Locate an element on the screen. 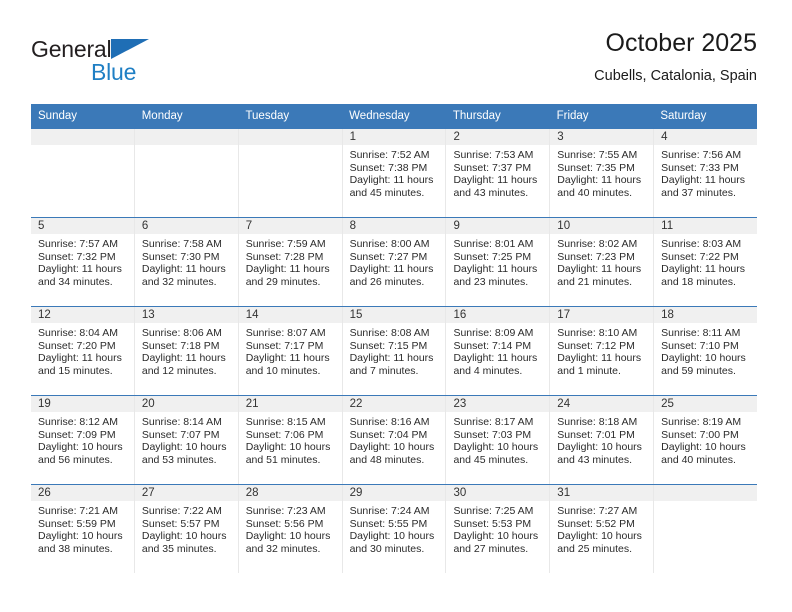 This screenshot has width=792, height=612. day-detail-line: Sunrise: 8:14 AM is located at coordinates (181, 422).